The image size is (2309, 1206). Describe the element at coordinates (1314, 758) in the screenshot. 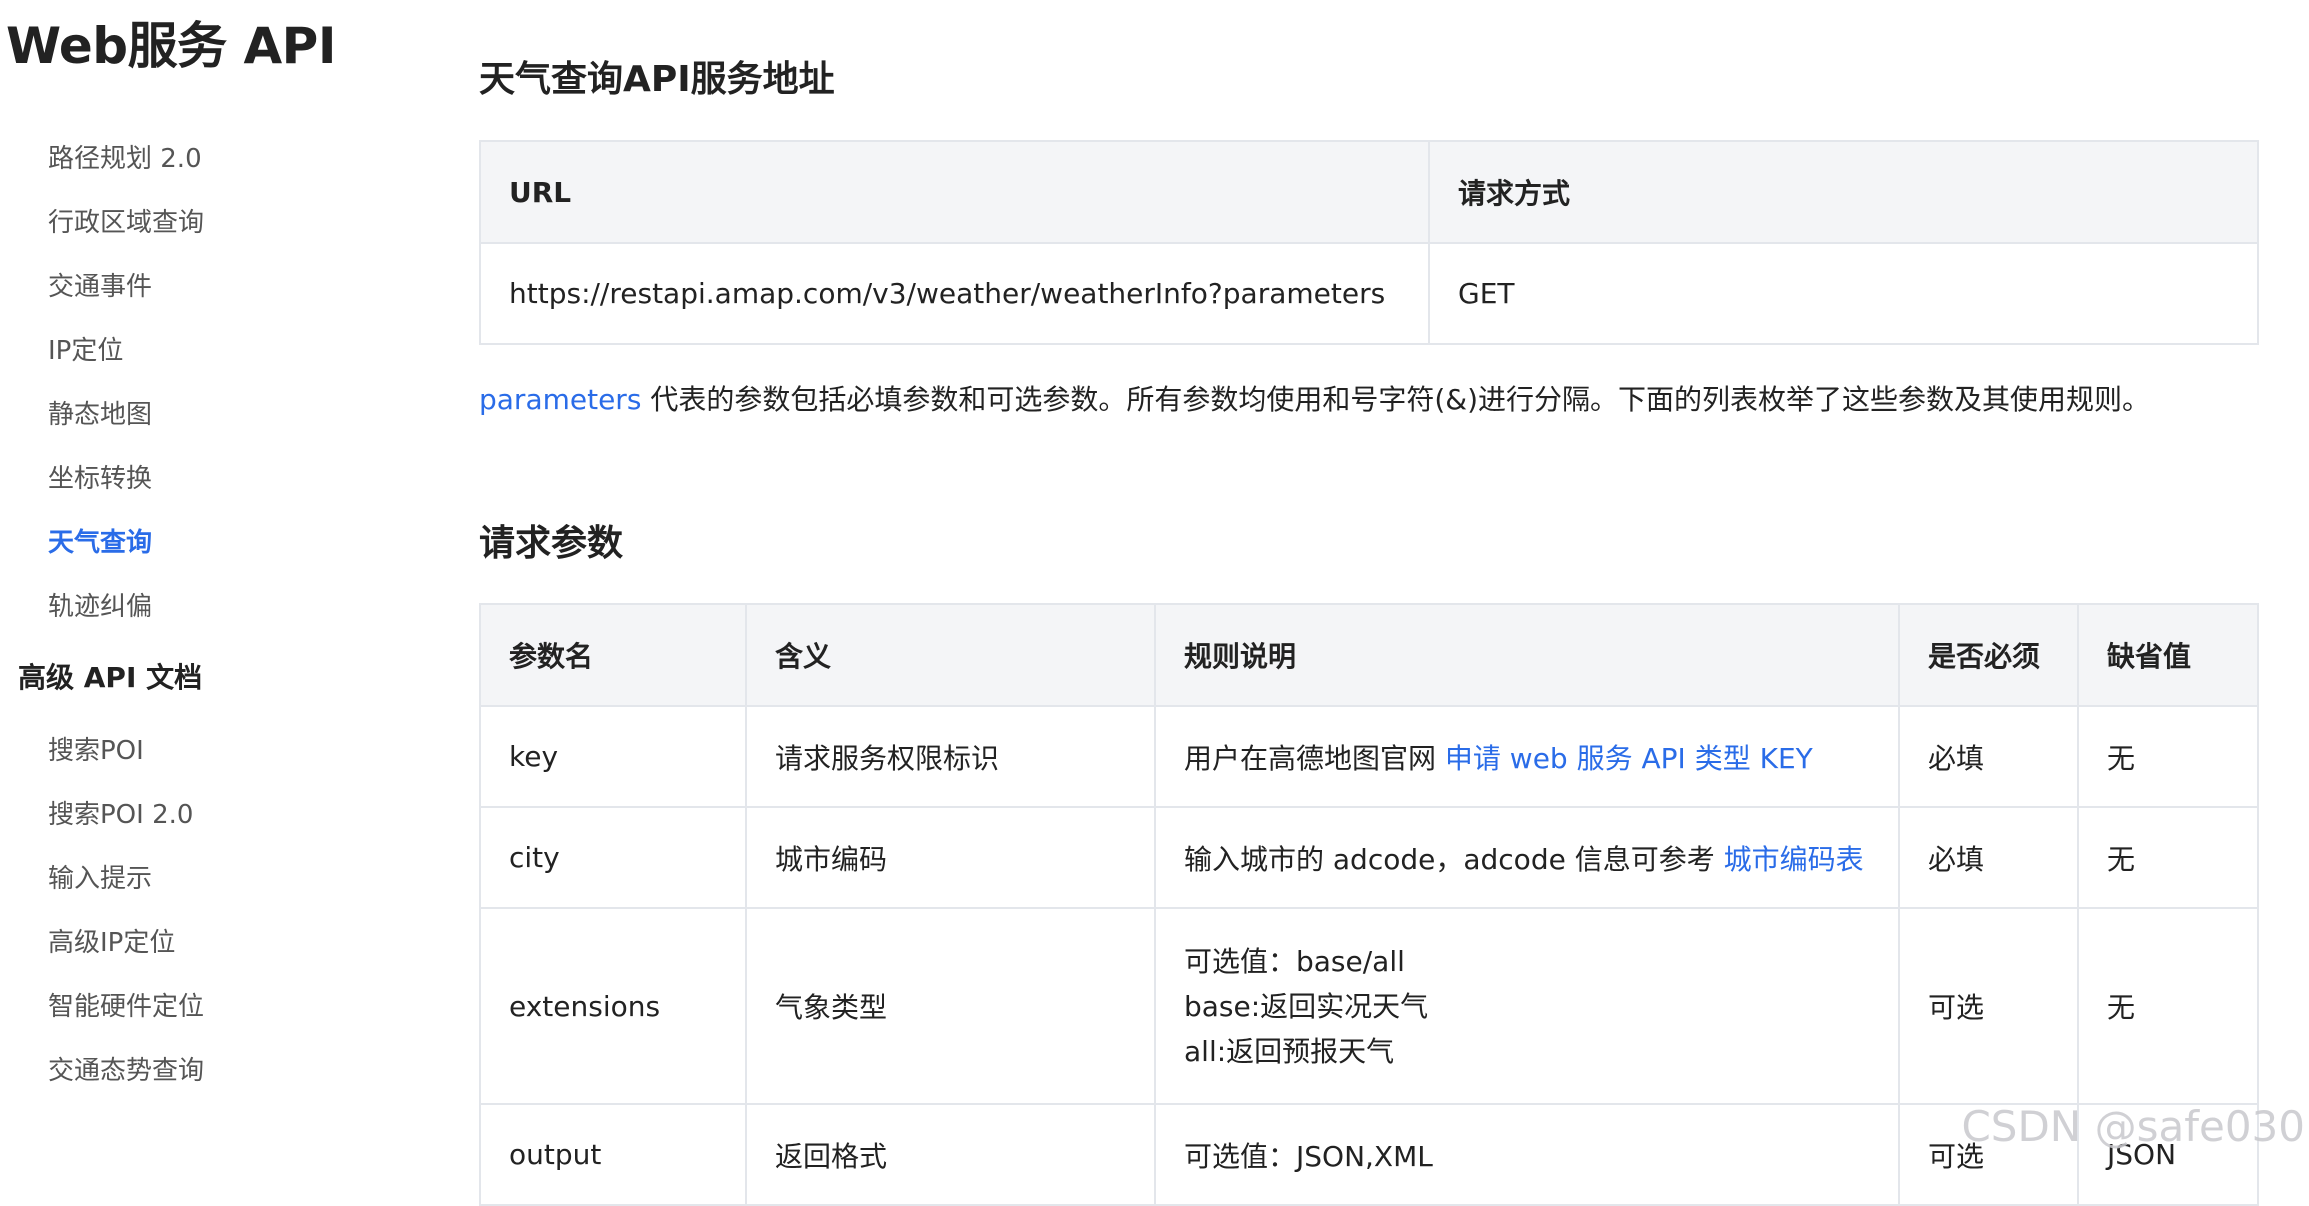

I see `rule-text: 用户在高德地图官网` at that location.